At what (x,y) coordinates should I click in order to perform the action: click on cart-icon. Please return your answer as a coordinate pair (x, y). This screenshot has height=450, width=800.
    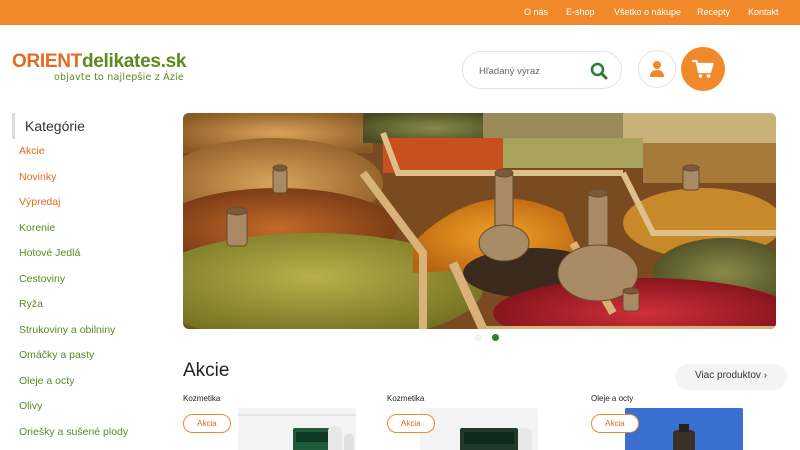
    Looking at the image, I should click on (703, 68).